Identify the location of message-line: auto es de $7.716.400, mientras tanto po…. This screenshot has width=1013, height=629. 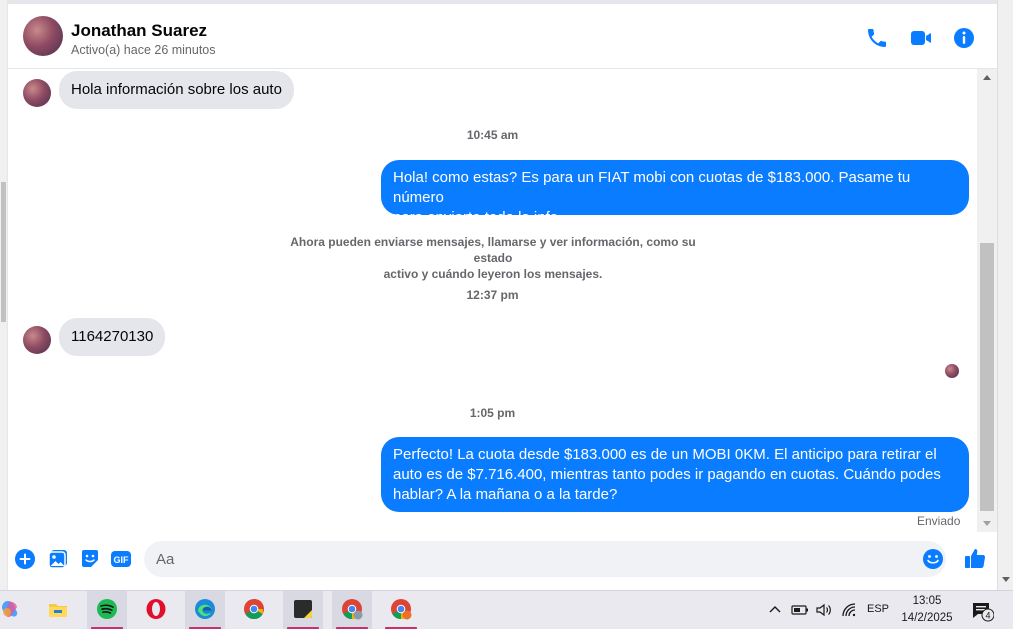
(667, 474).